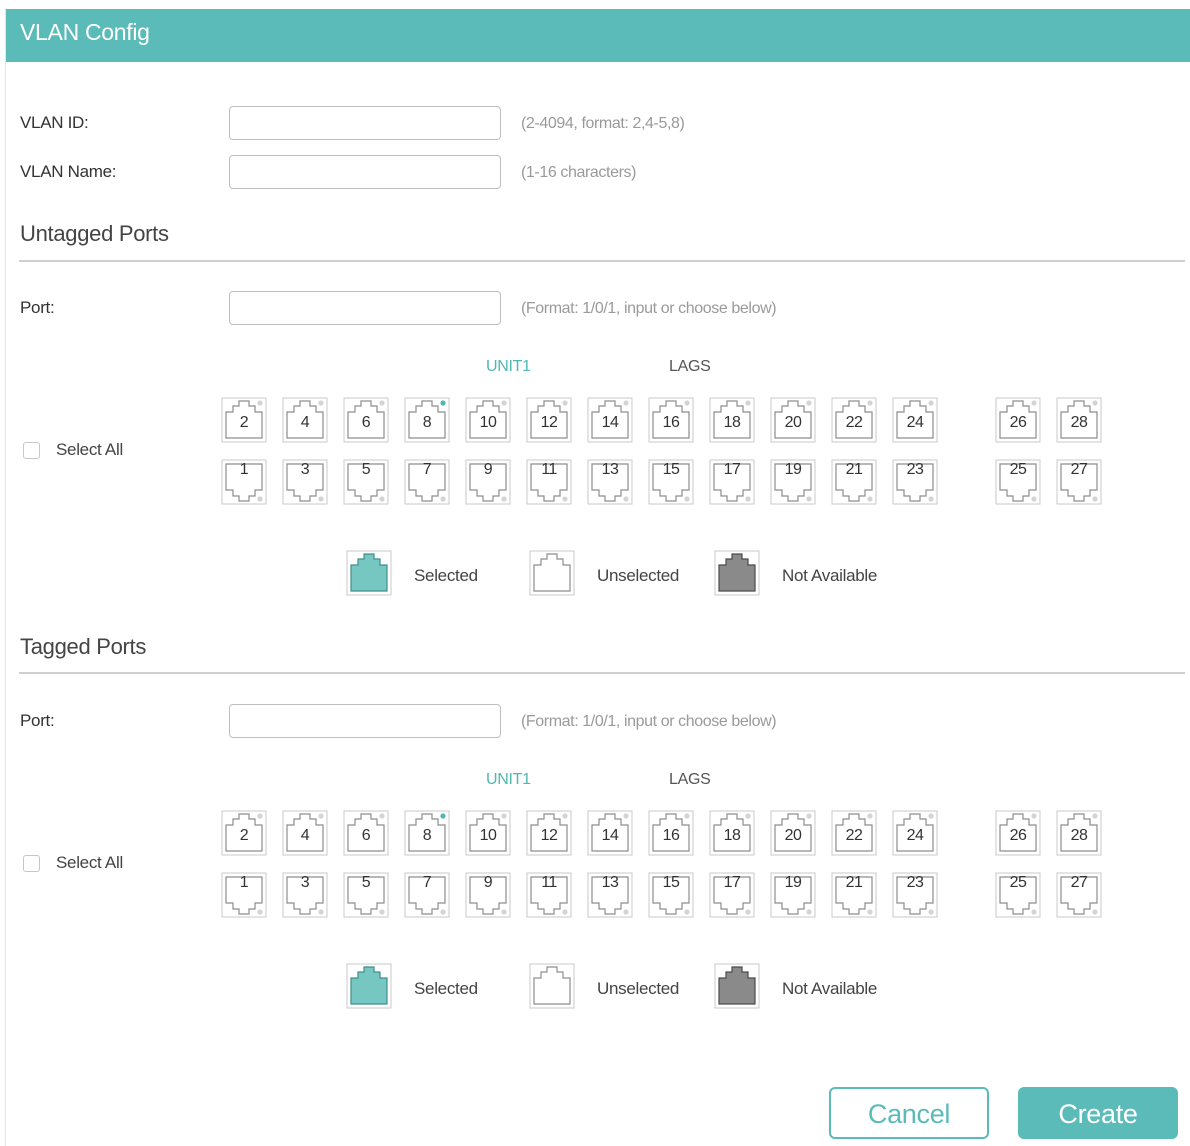 The height and width of the screenshot is (1146, 1190). What do you see at coordinates (427, 895) in the screenshot?
I see `tagged-port-7: 7` at bounding box center [427, 895].